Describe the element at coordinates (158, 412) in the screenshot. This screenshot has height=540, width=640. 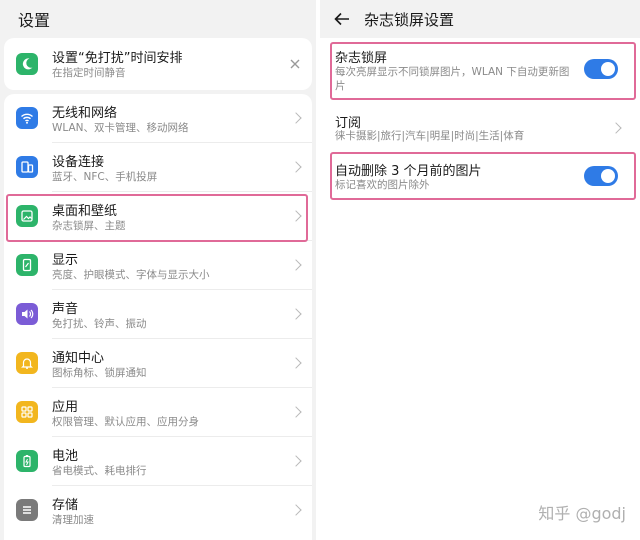
I see `settings-item-apps: 应用 权限管理、默认应用、应用分身` at that location.